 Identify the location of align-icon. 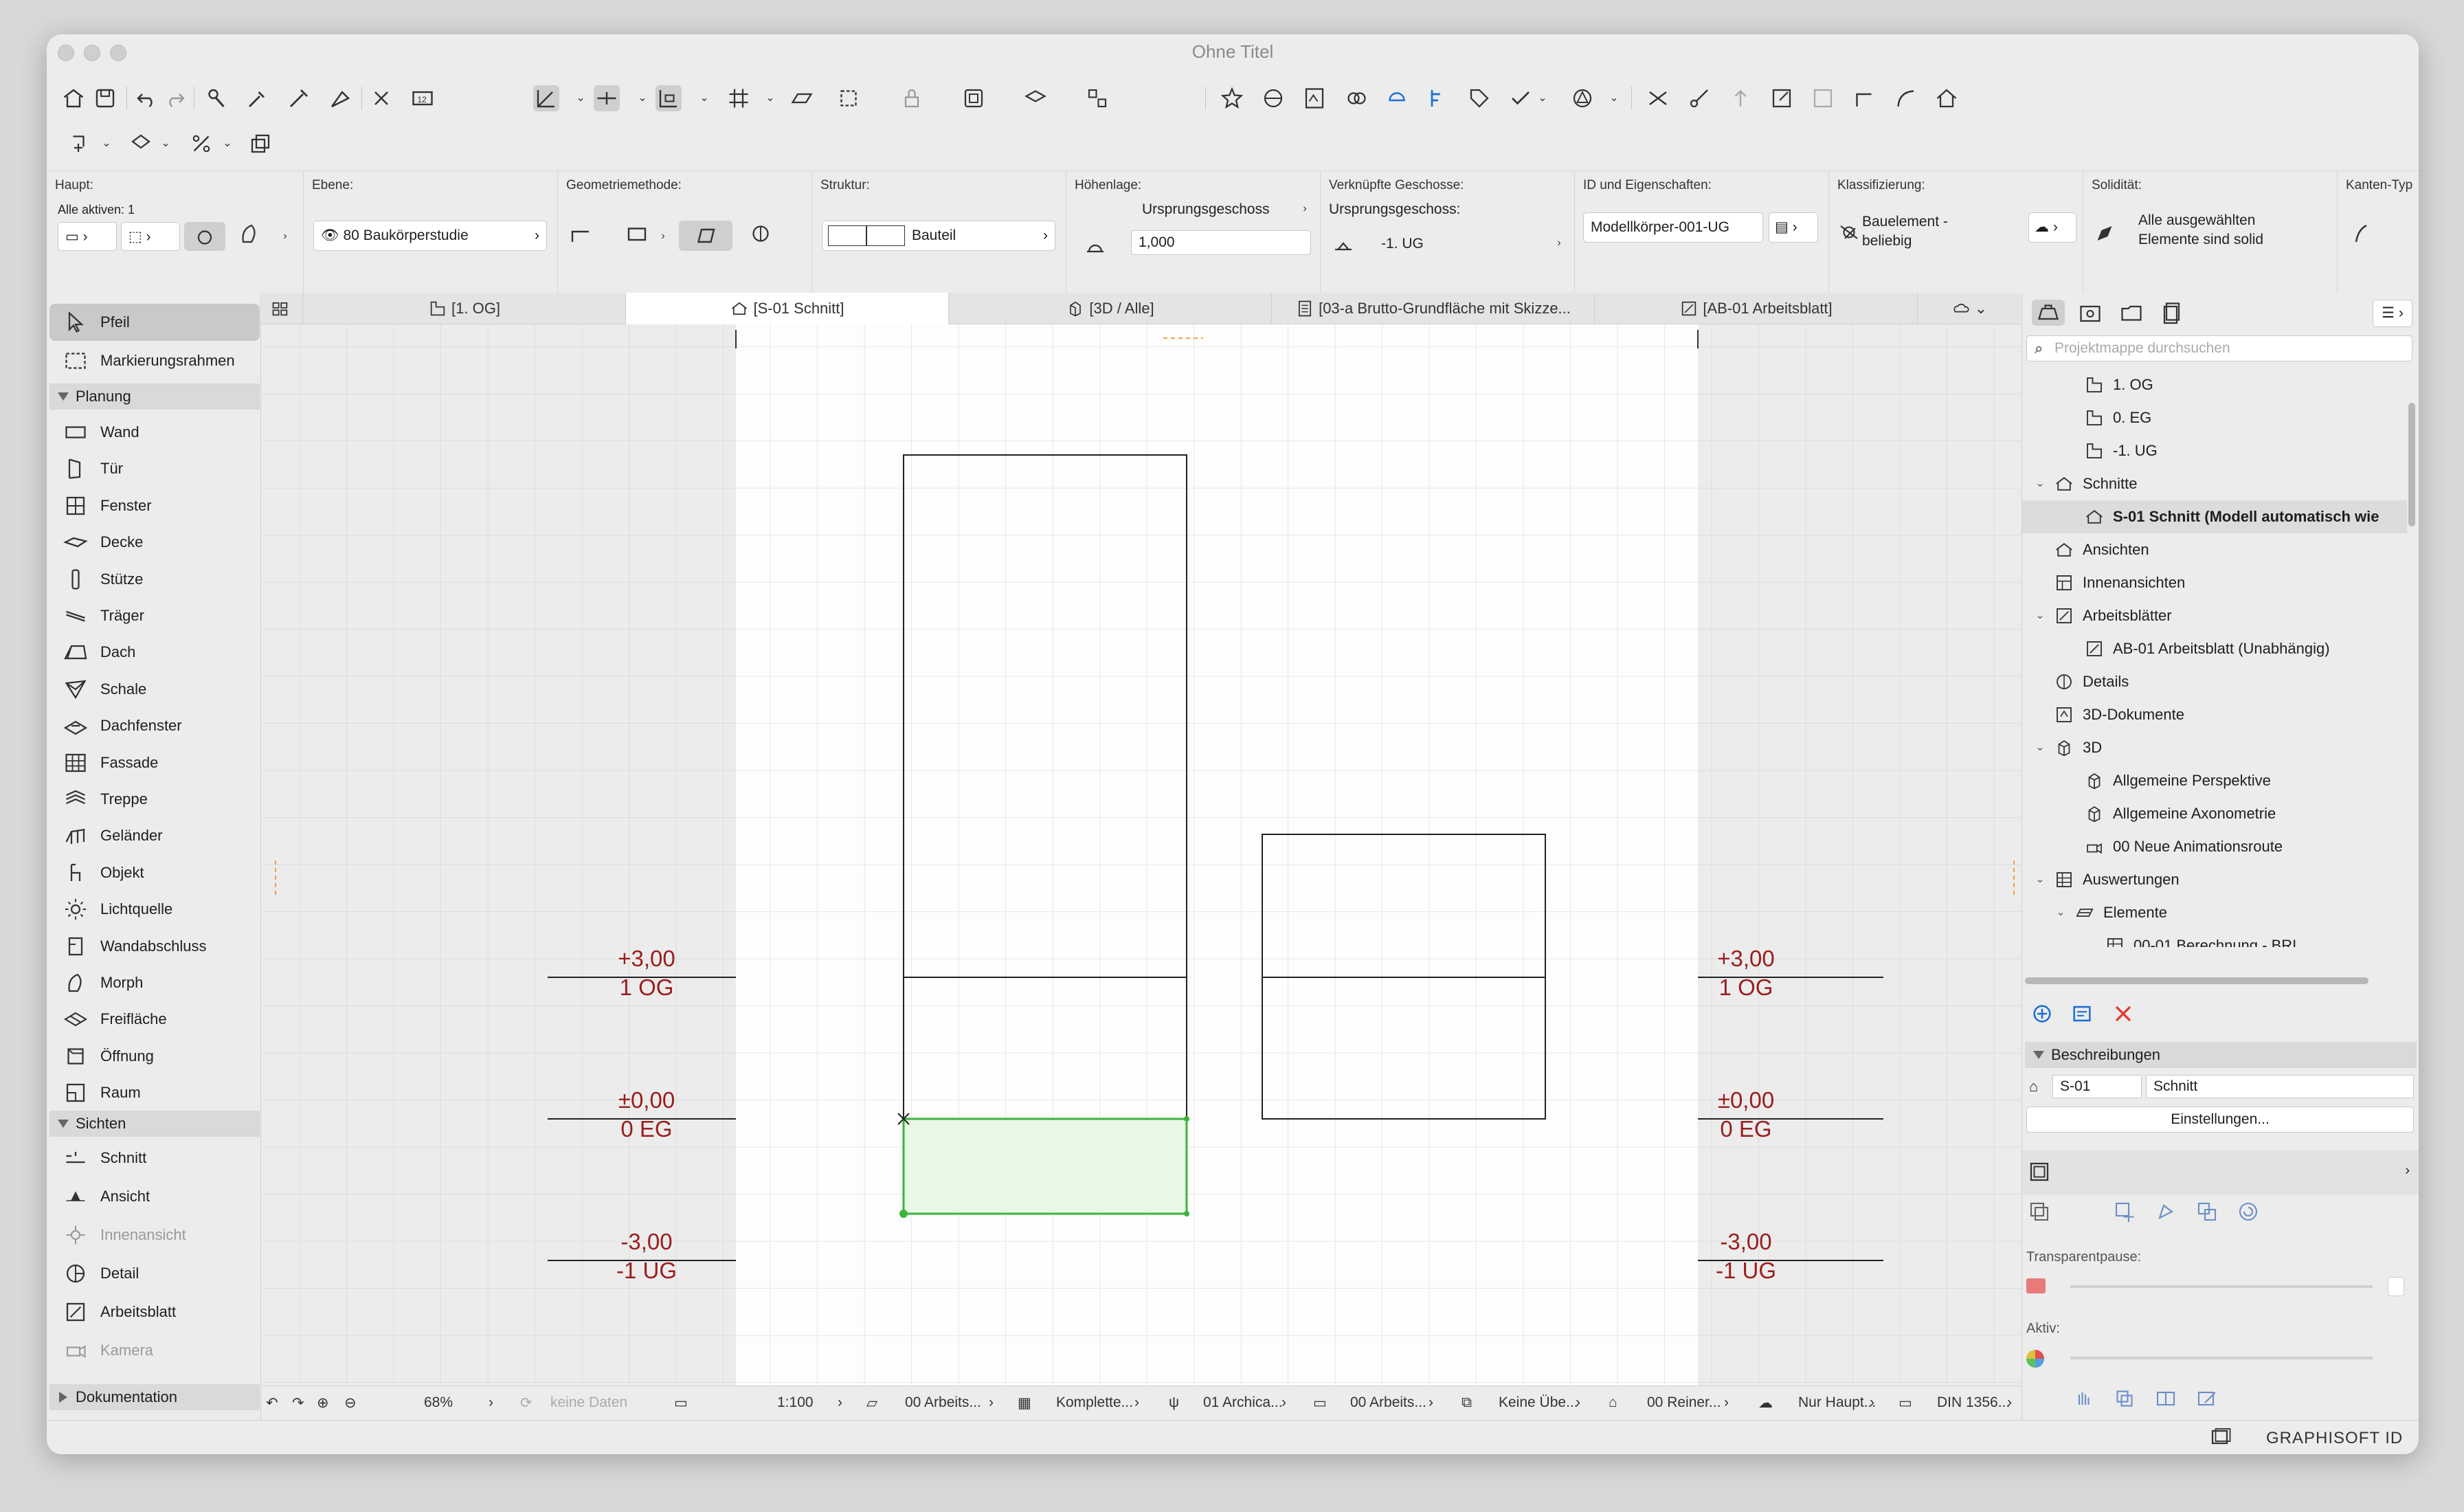
(1097, 98).